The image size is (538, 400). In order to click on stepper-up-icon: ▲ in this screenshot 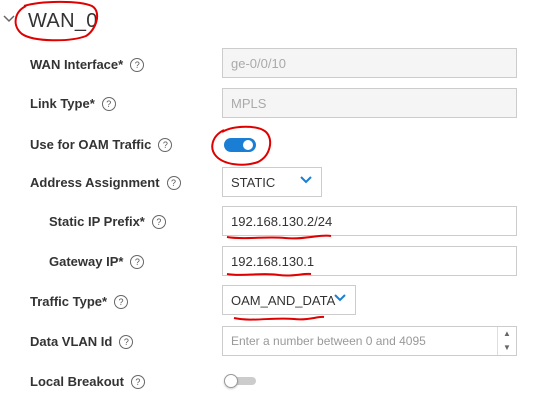, I will do `click(507, 334)`.